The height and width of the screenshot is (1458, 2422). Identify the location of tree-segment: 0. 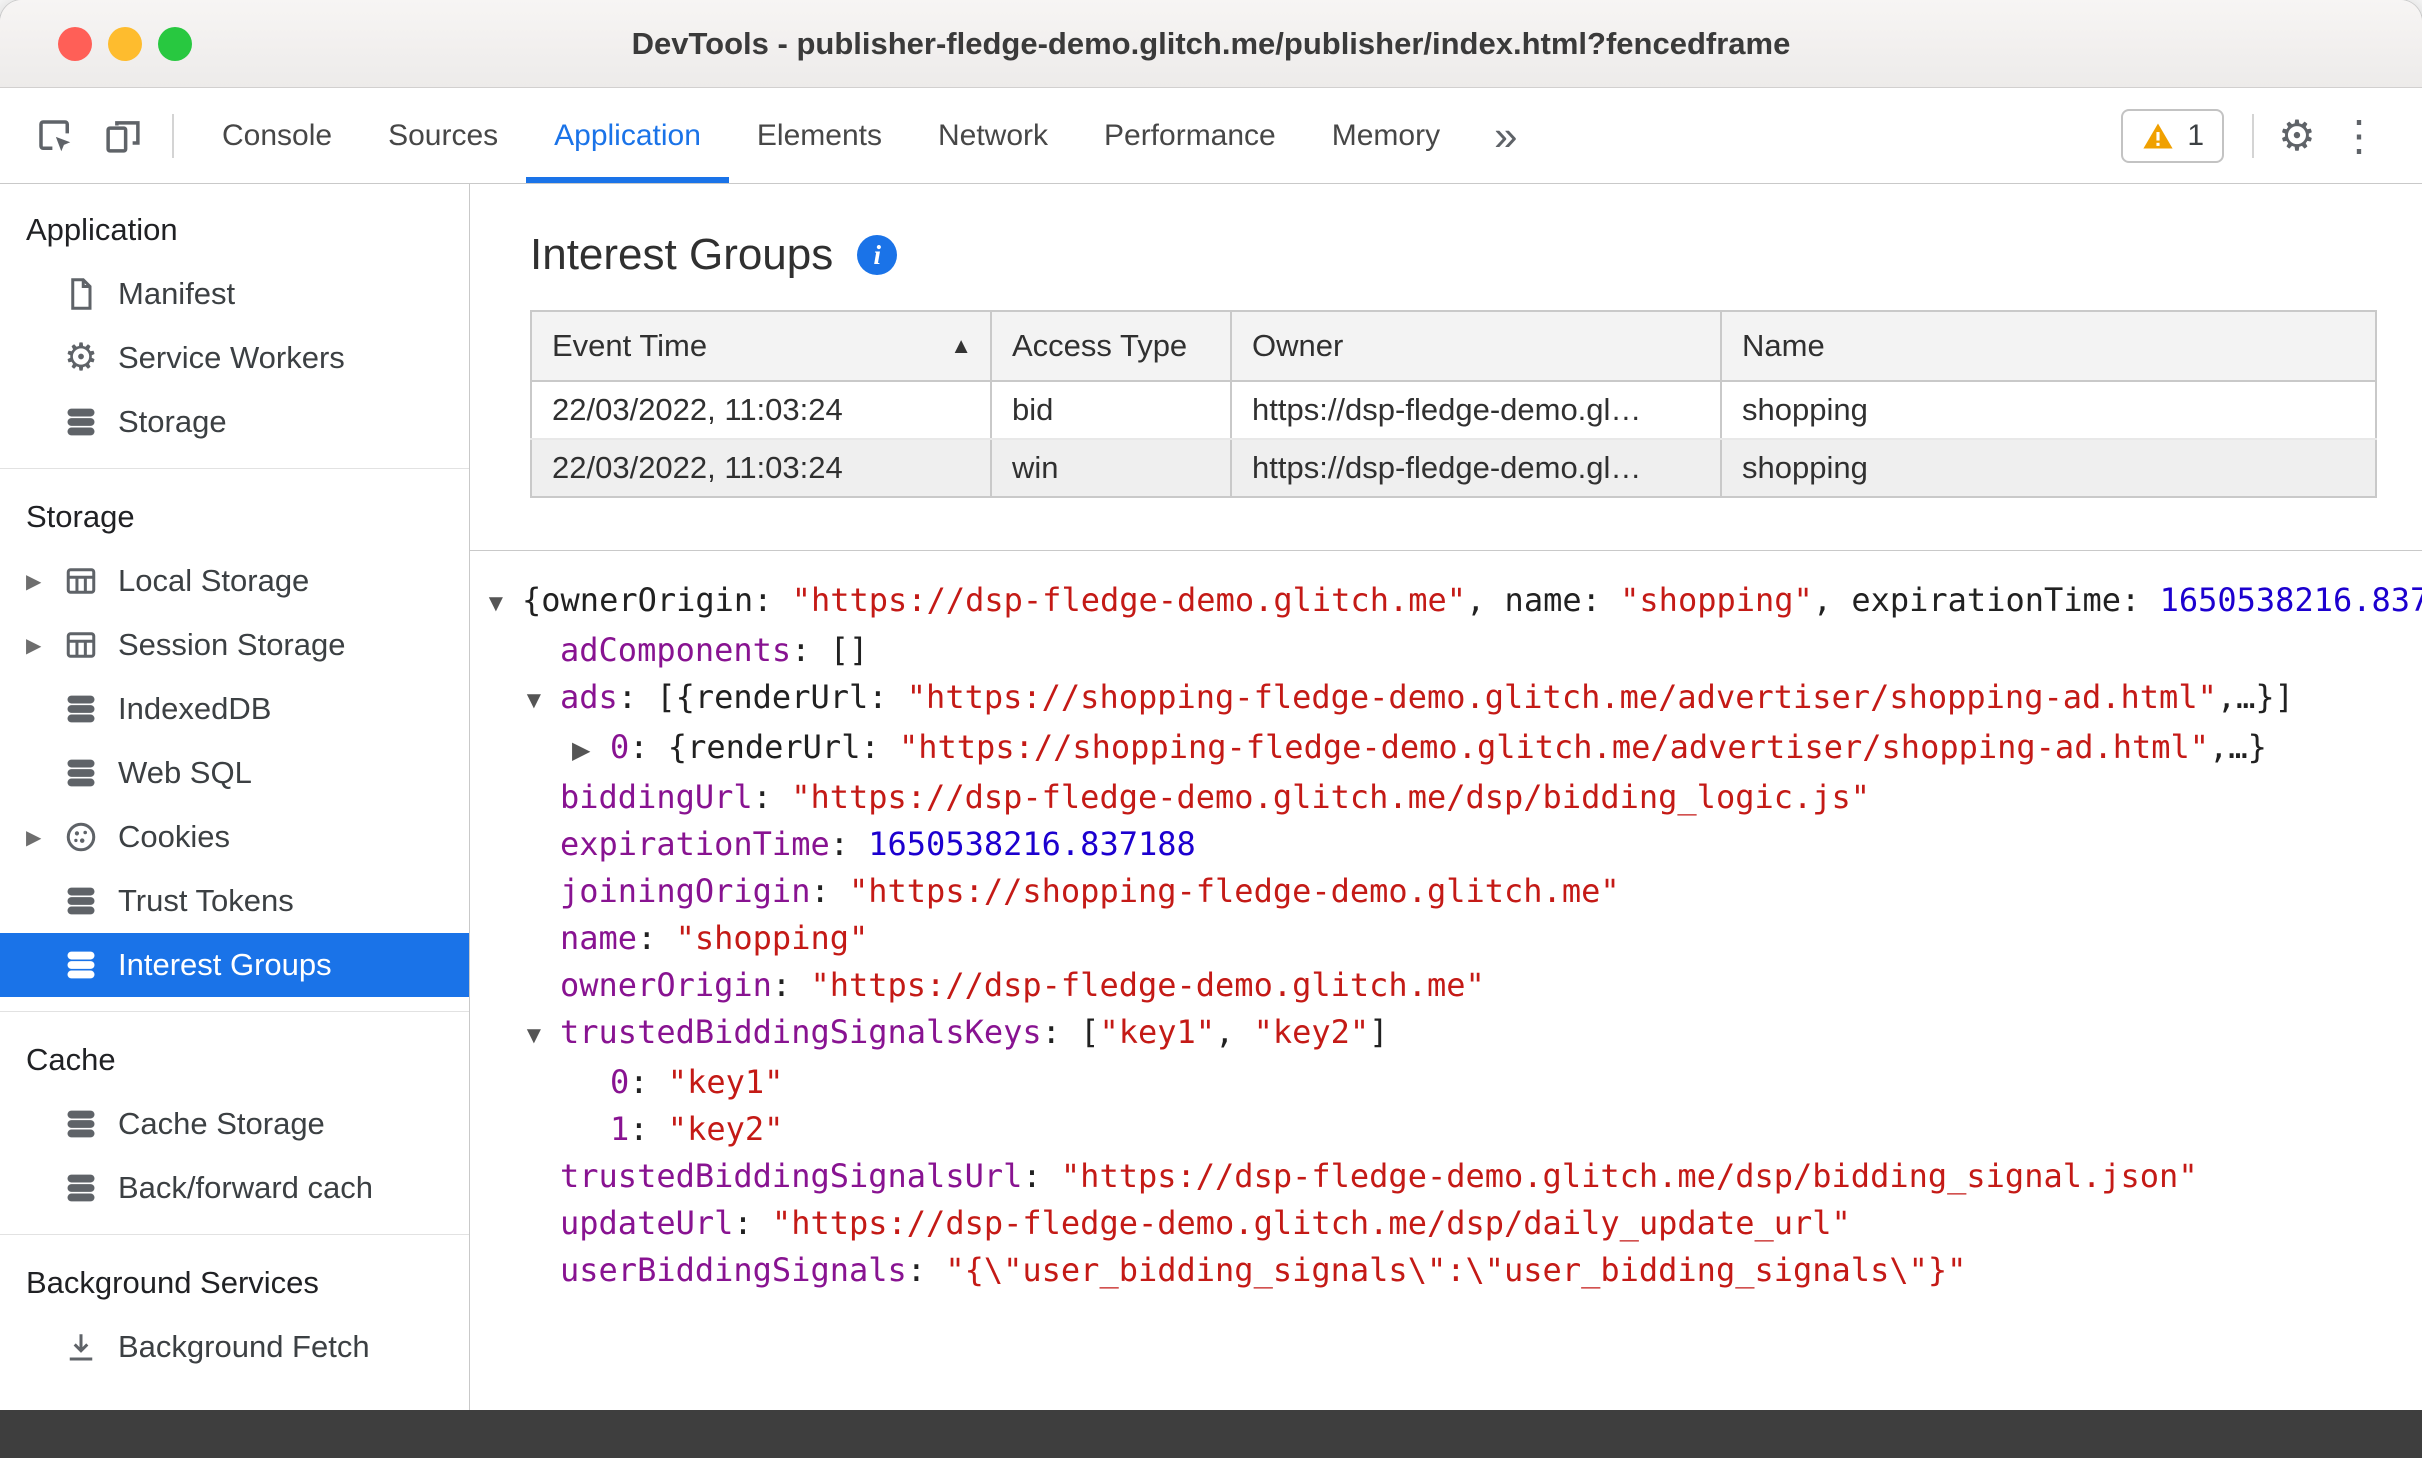
(620, 747).